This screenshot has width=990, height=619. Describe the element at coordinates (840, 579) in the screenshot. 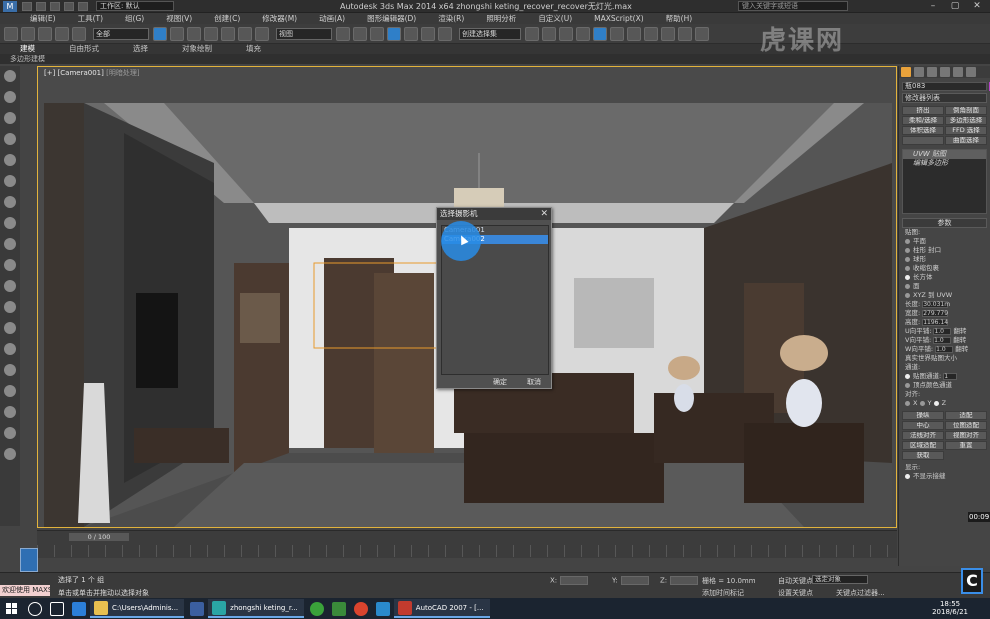

I see `key-selection-dropdown: 选定对象` at that location.